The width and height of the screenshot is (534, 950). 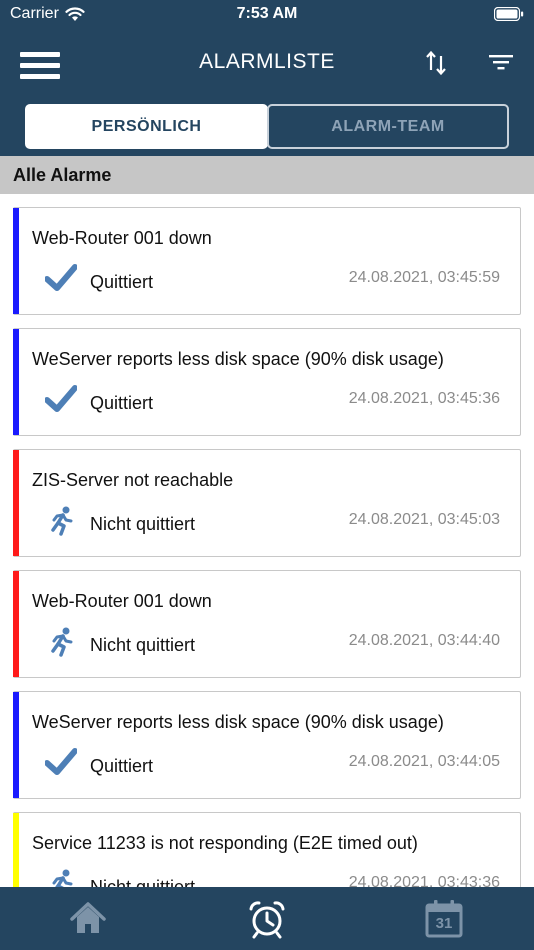 I want to click on alarm-timestamp: 24.08.2021, 03:45:03, so click(x=424, y=519).